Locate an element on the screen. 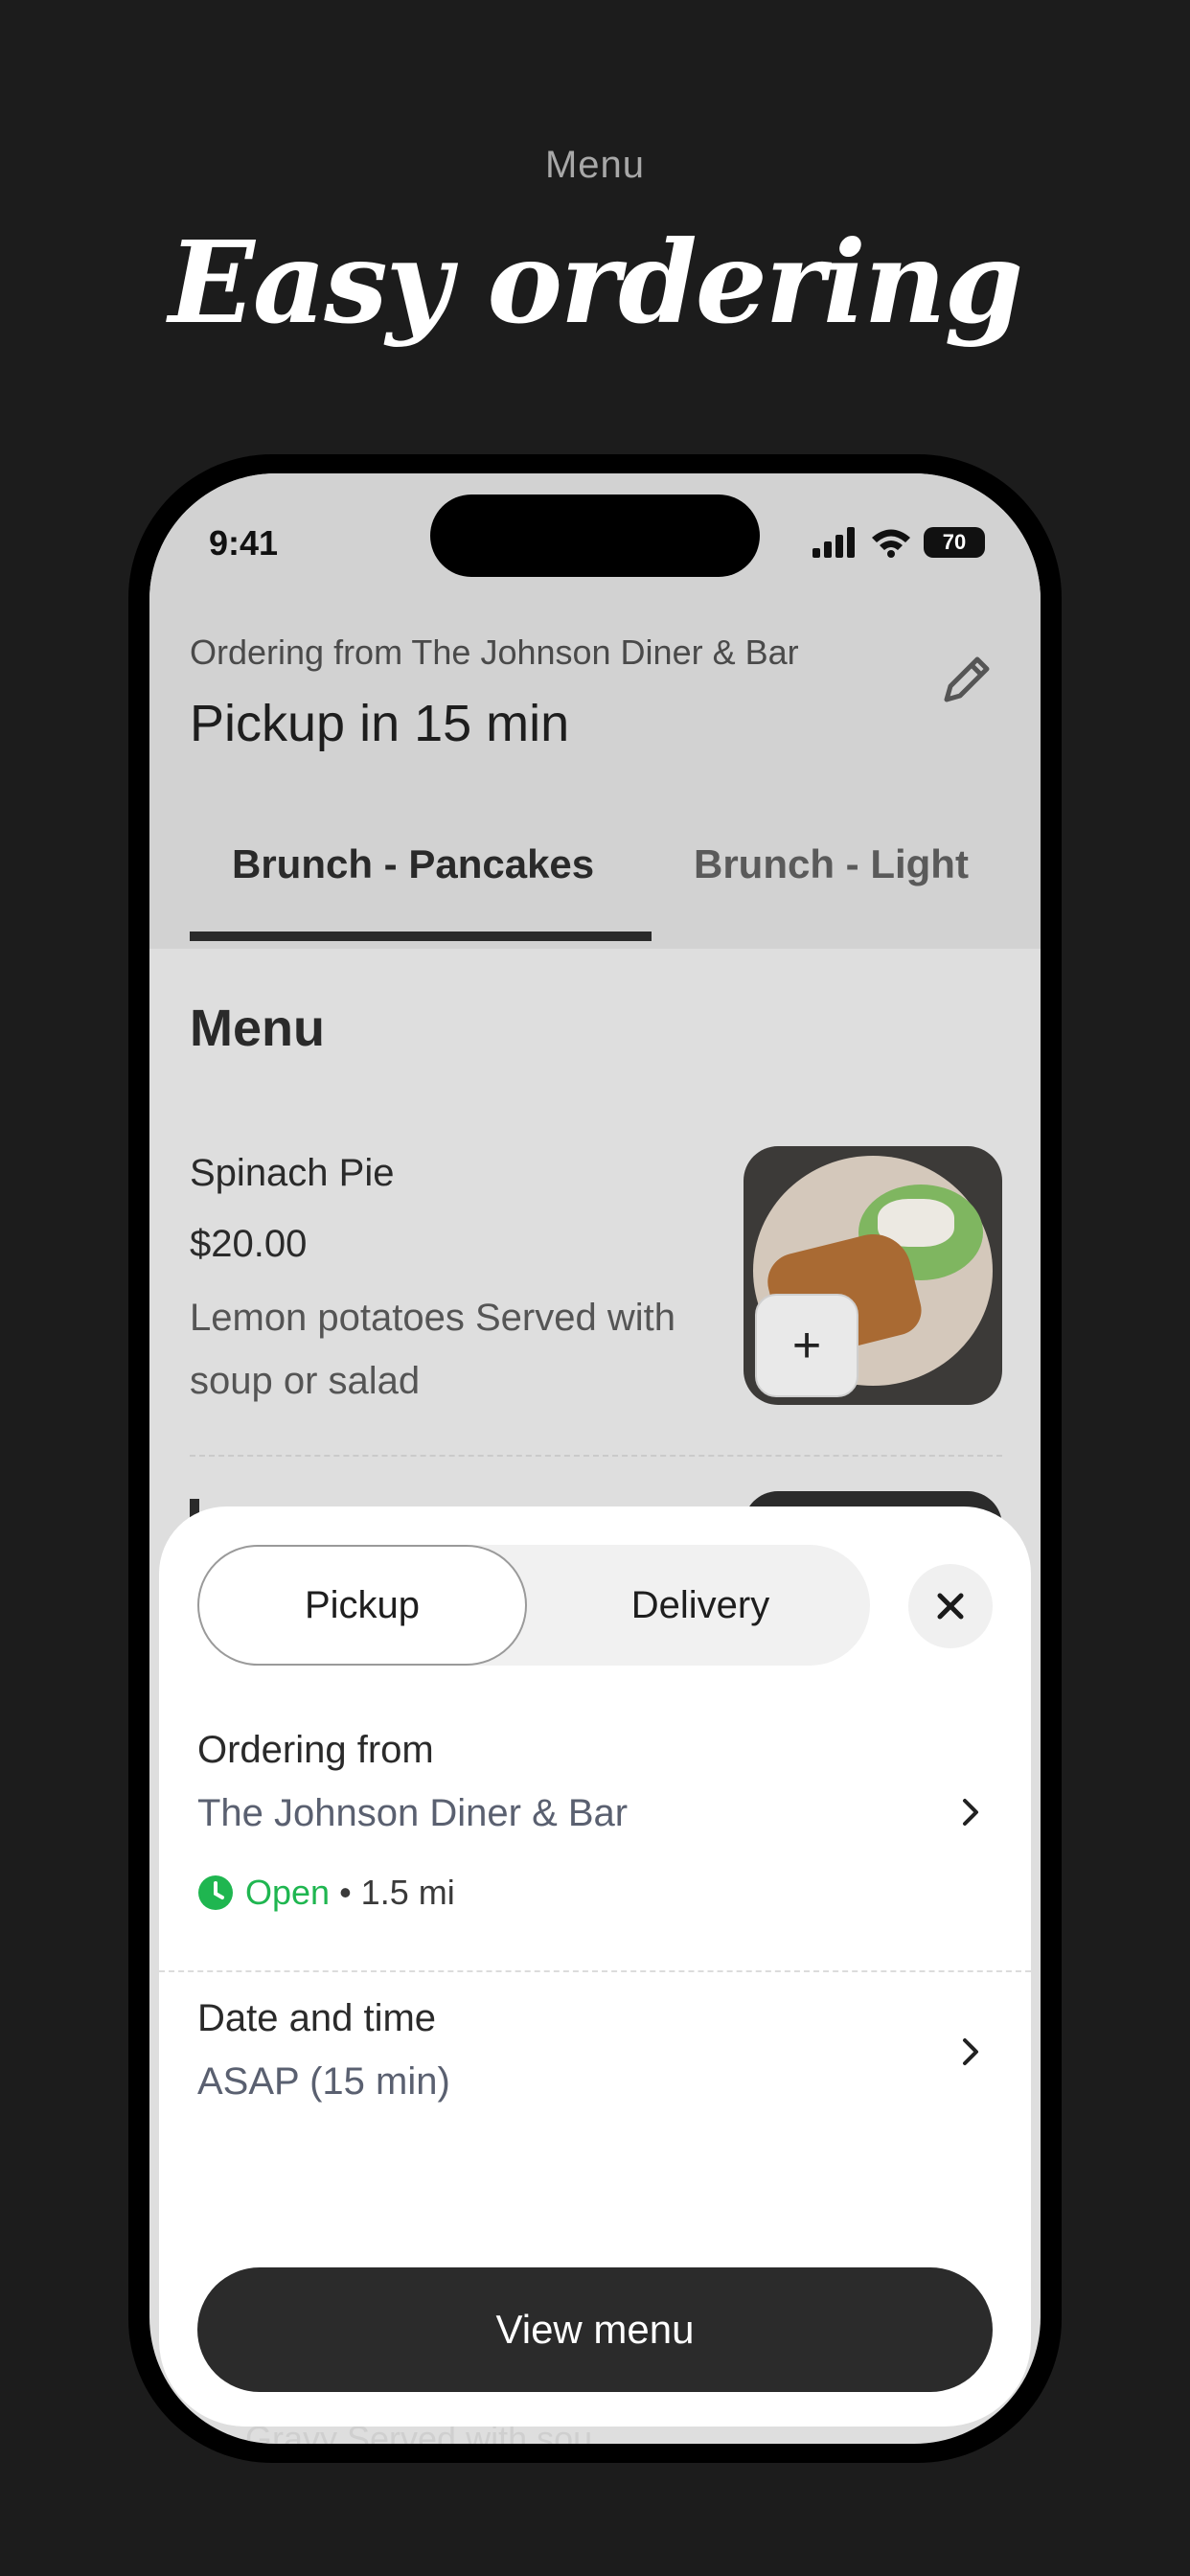 The width and height of the screenshot is (1190, 2576). open-status: Open is located at coordinates (288, 1892).